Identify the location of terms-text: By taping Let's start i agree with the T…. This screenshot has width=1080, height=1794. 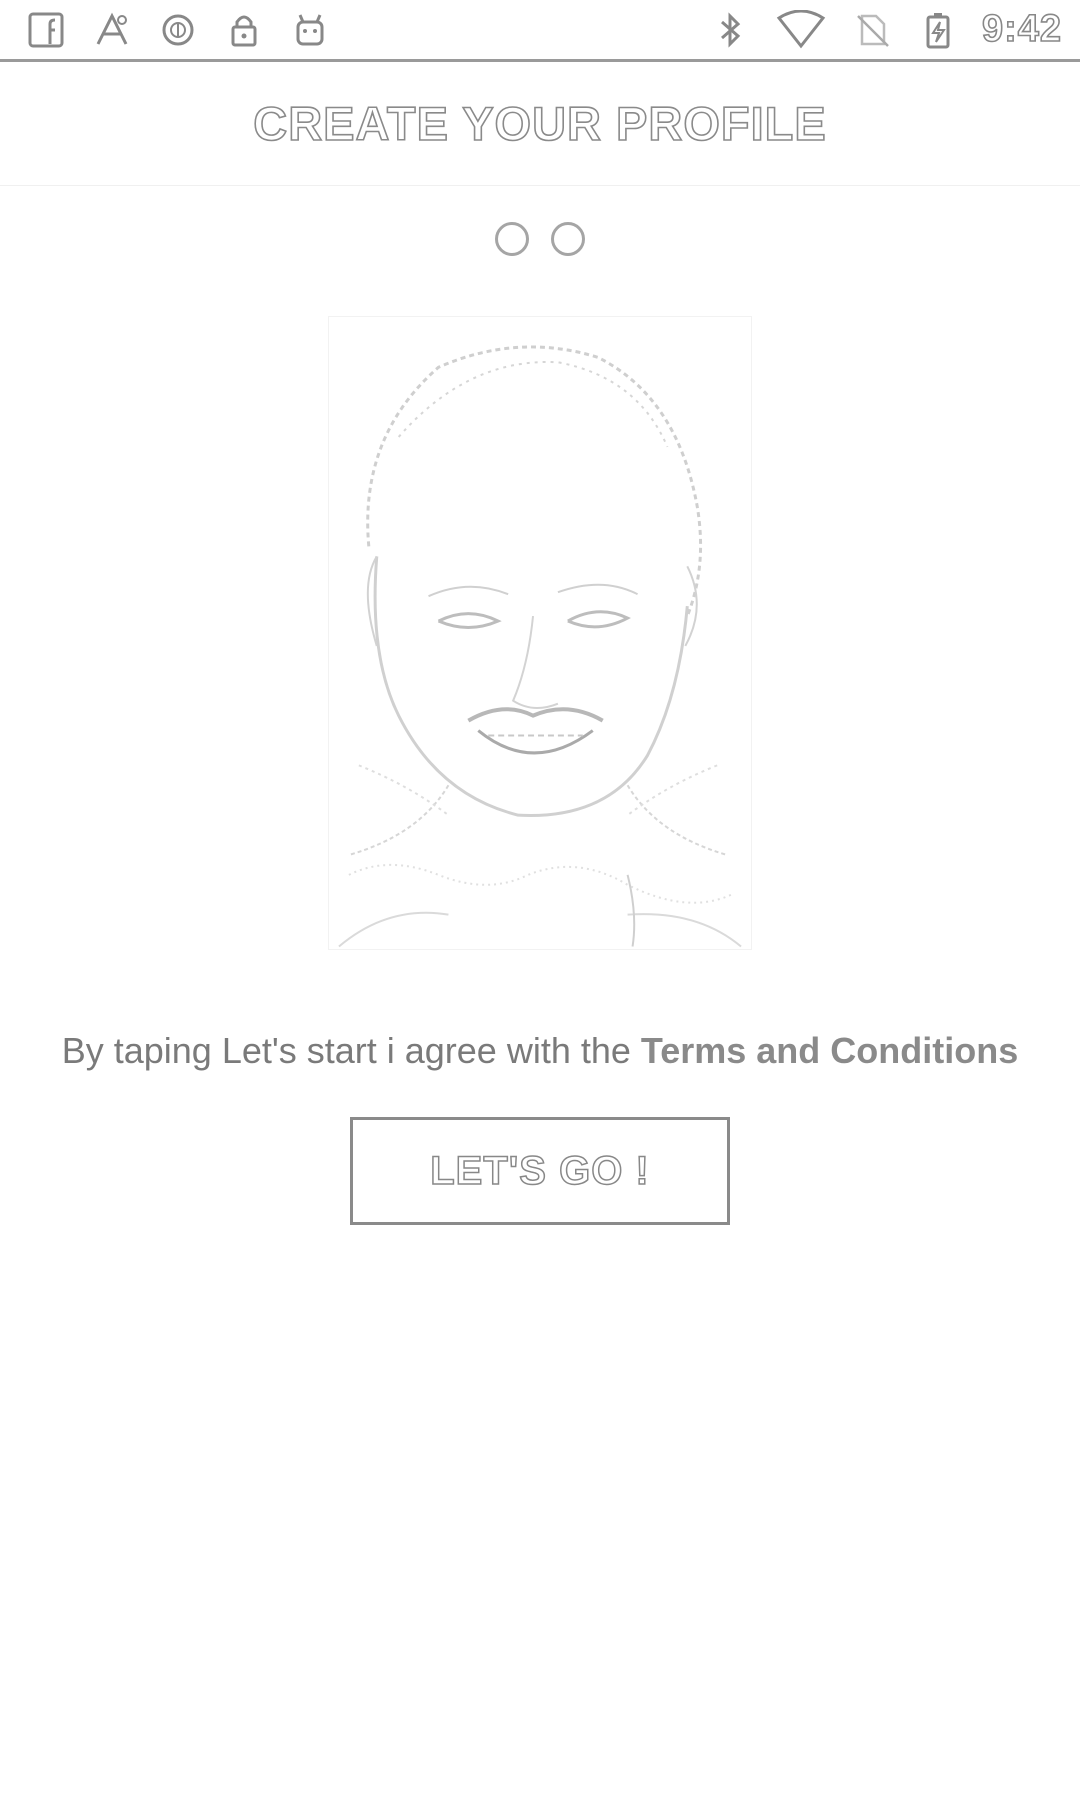
(540, 1051).